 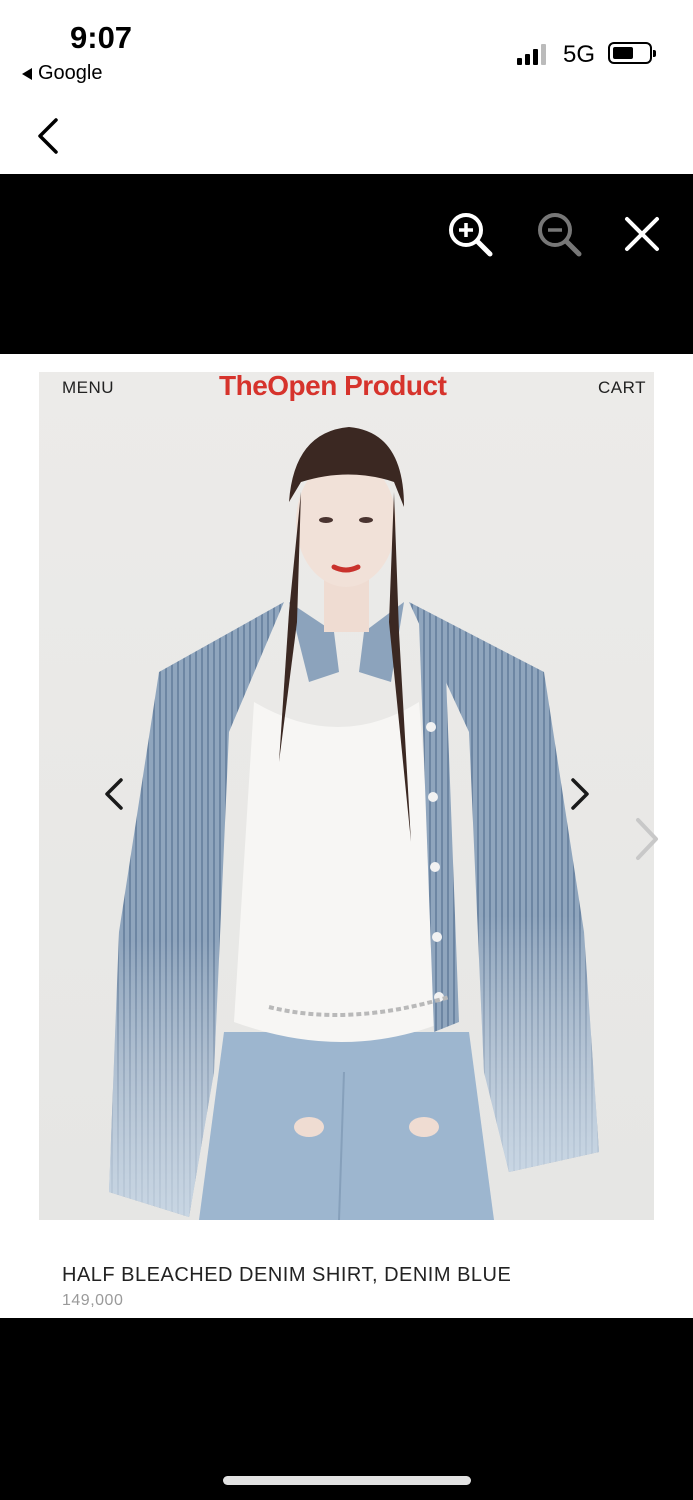 What do you see at coordinates (93, 1300) in the screenshot?
I see `product-price: 149,000` at bounding box center [93, 1300].